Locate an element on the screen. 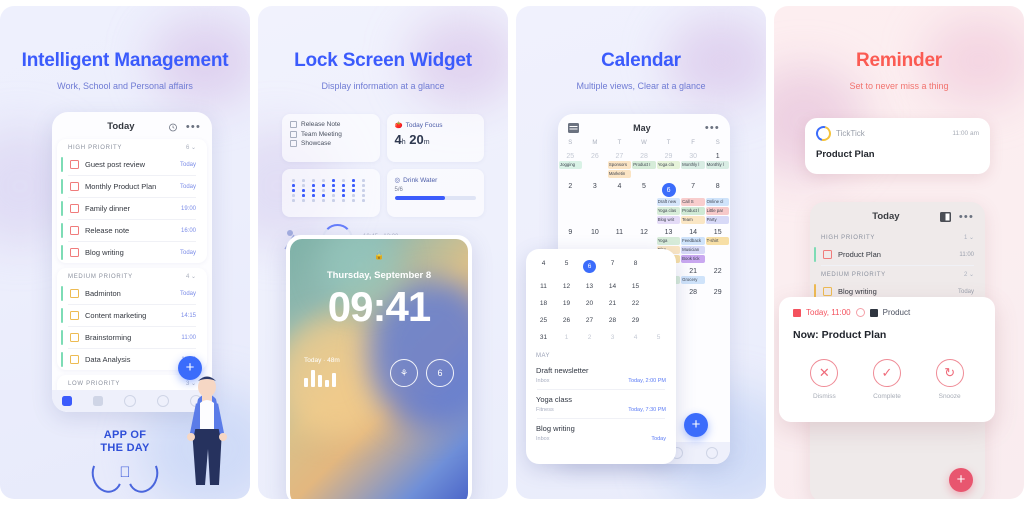  mini-day: 12 is located at coordinates (566, 286).